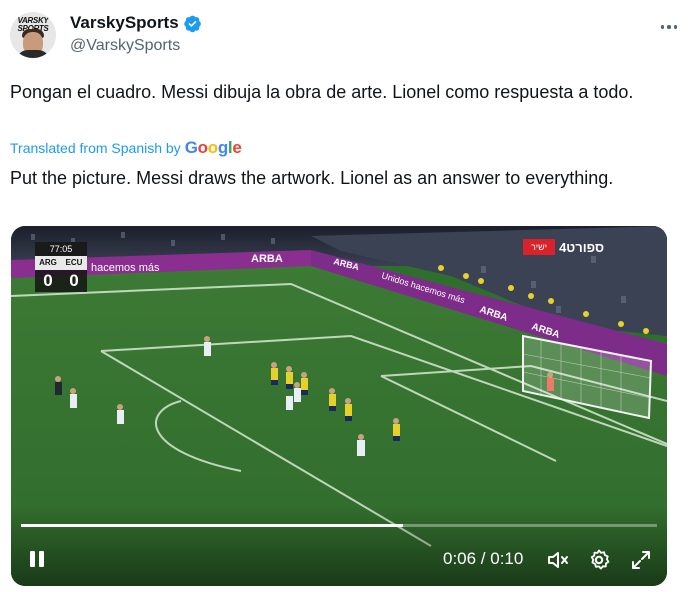 The image size is (690, 592). Describe the element at coordinates (33, 35) in the screenshot. I see `avatar: VARSKY SPORTS` at that location.